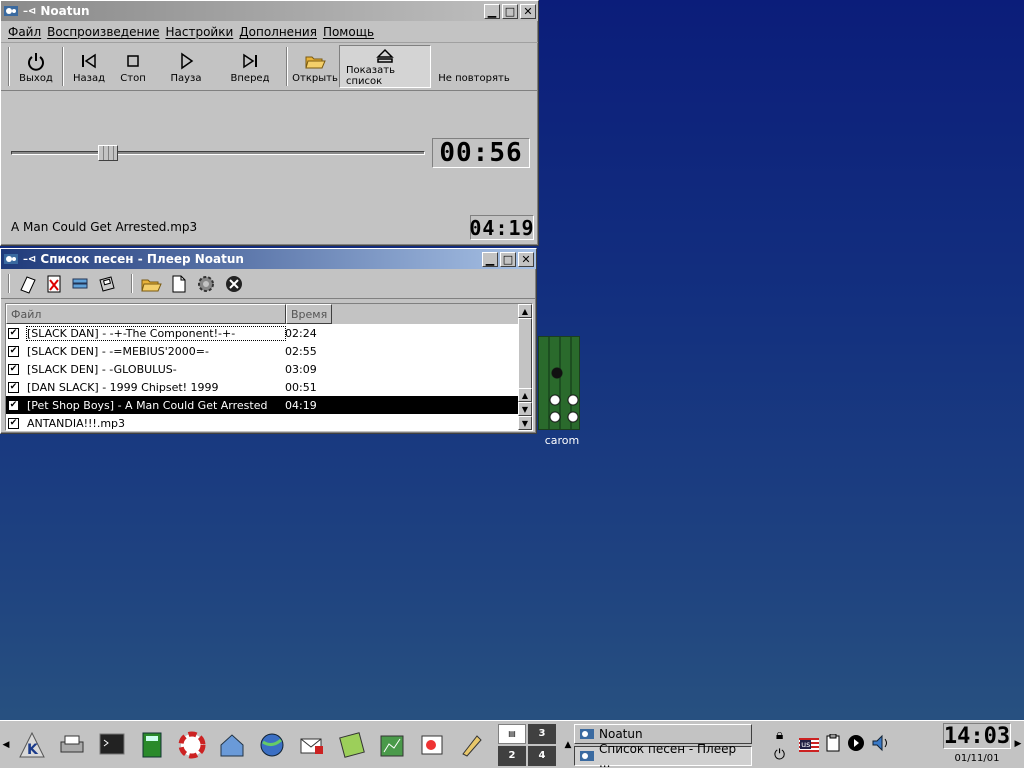  What do you see at coordinates (348, 32) in the screenshot?
I see `menu-help: Помощь` at bounding box center [348, 32].